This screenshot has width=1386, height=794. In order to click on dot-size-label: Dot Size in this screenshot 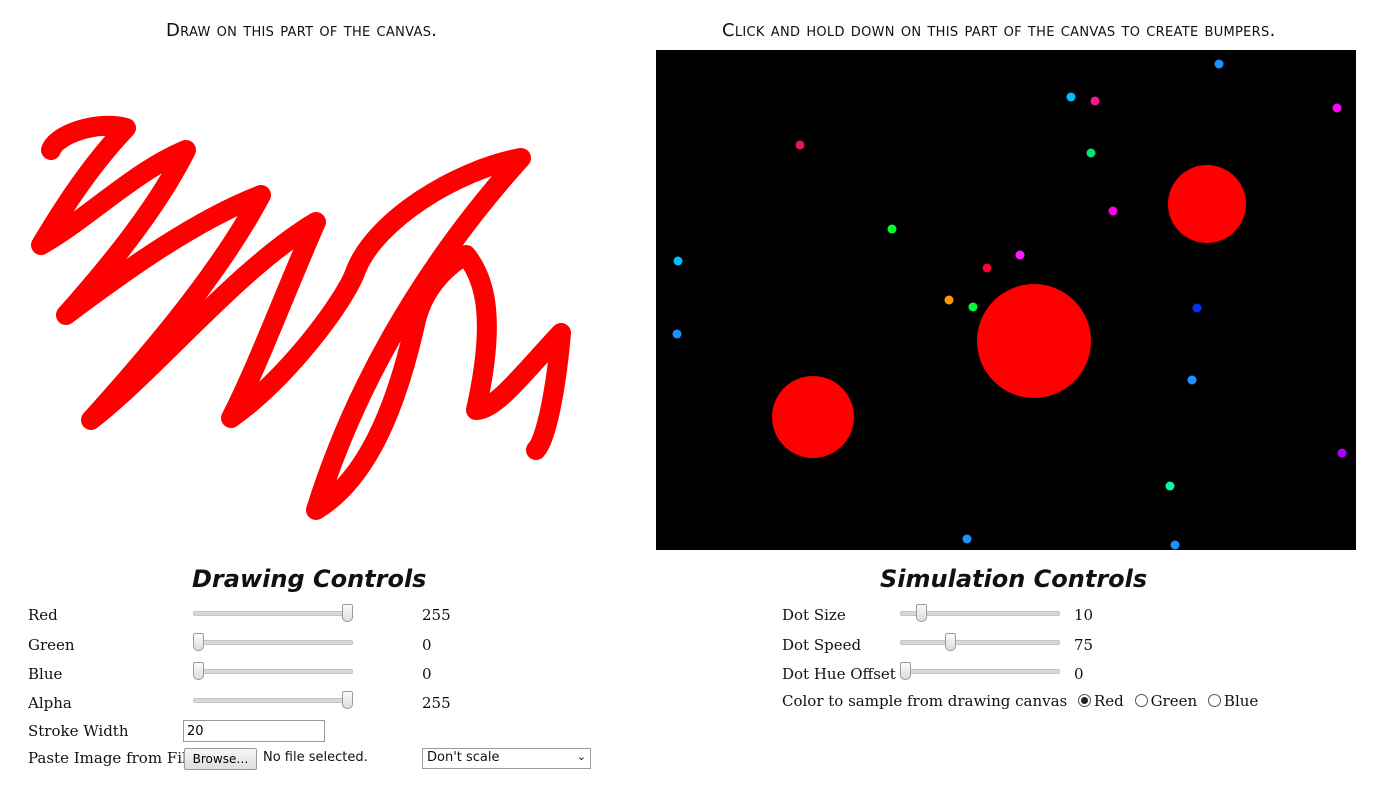, I will do `click(814, 615)`.